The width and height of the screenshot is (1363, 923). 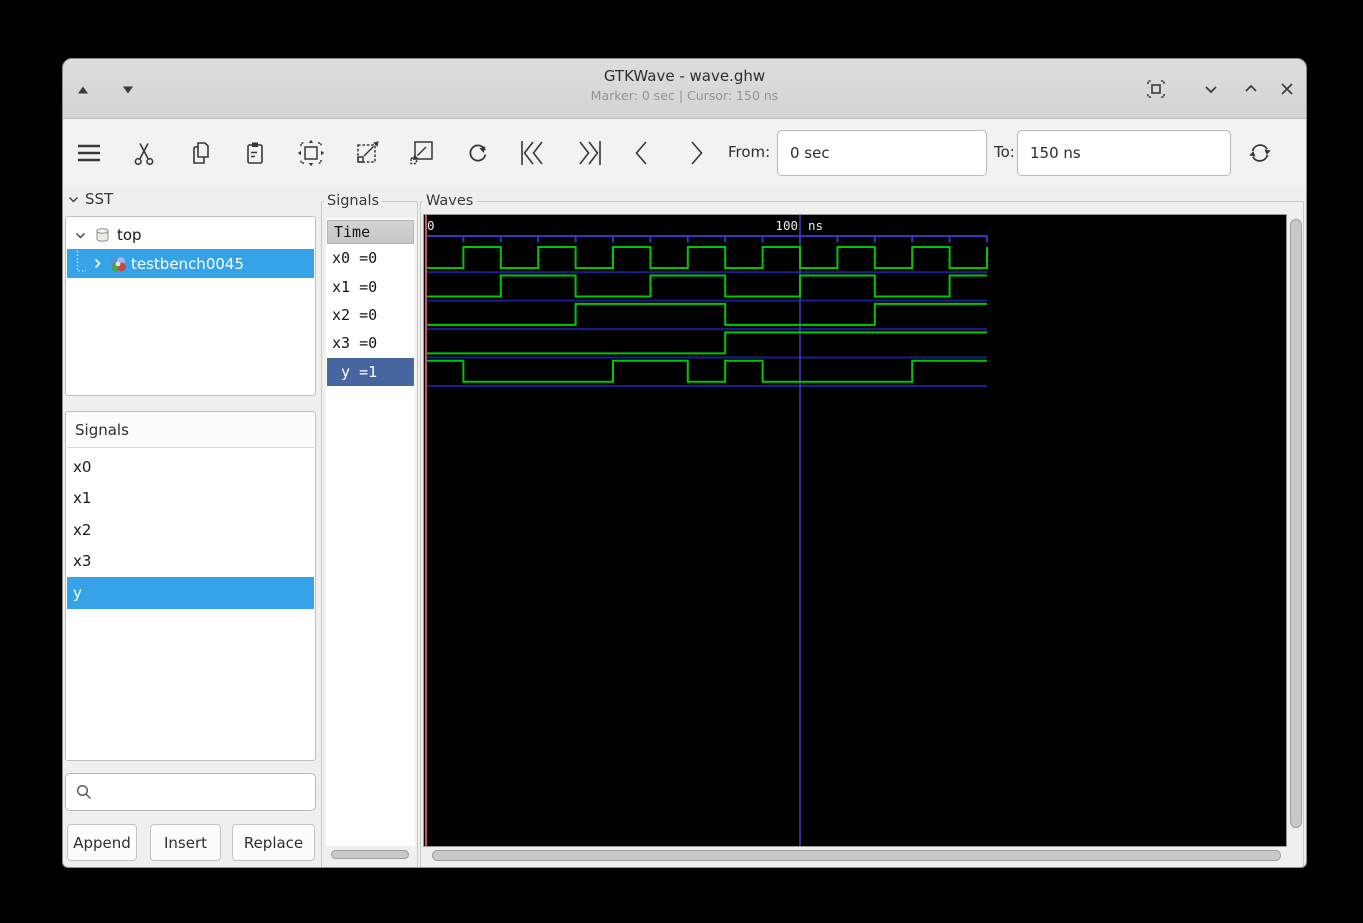 I want to click on insert-button: Insert, so click(x=185, y=842).